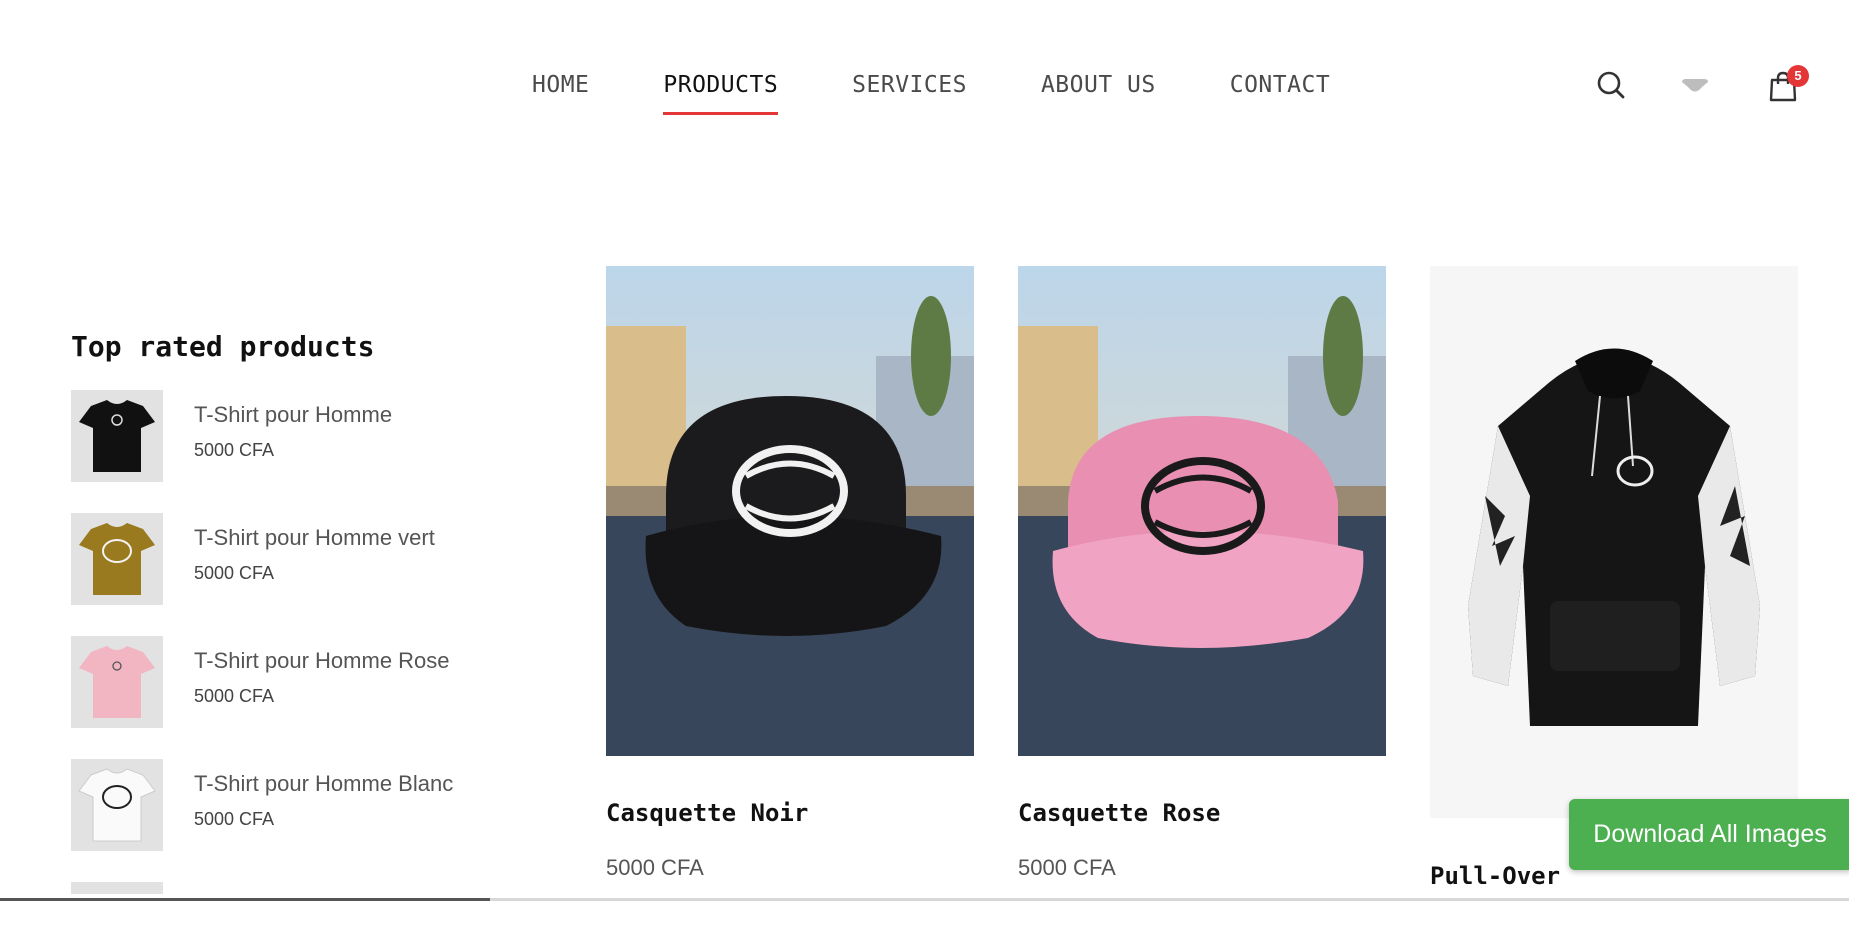  Describe the element at coordinates (296, 805) in the screenshot. I see `top-rated-item: T-Shirt pour Homme Blanc 5000 CFA` at that location.